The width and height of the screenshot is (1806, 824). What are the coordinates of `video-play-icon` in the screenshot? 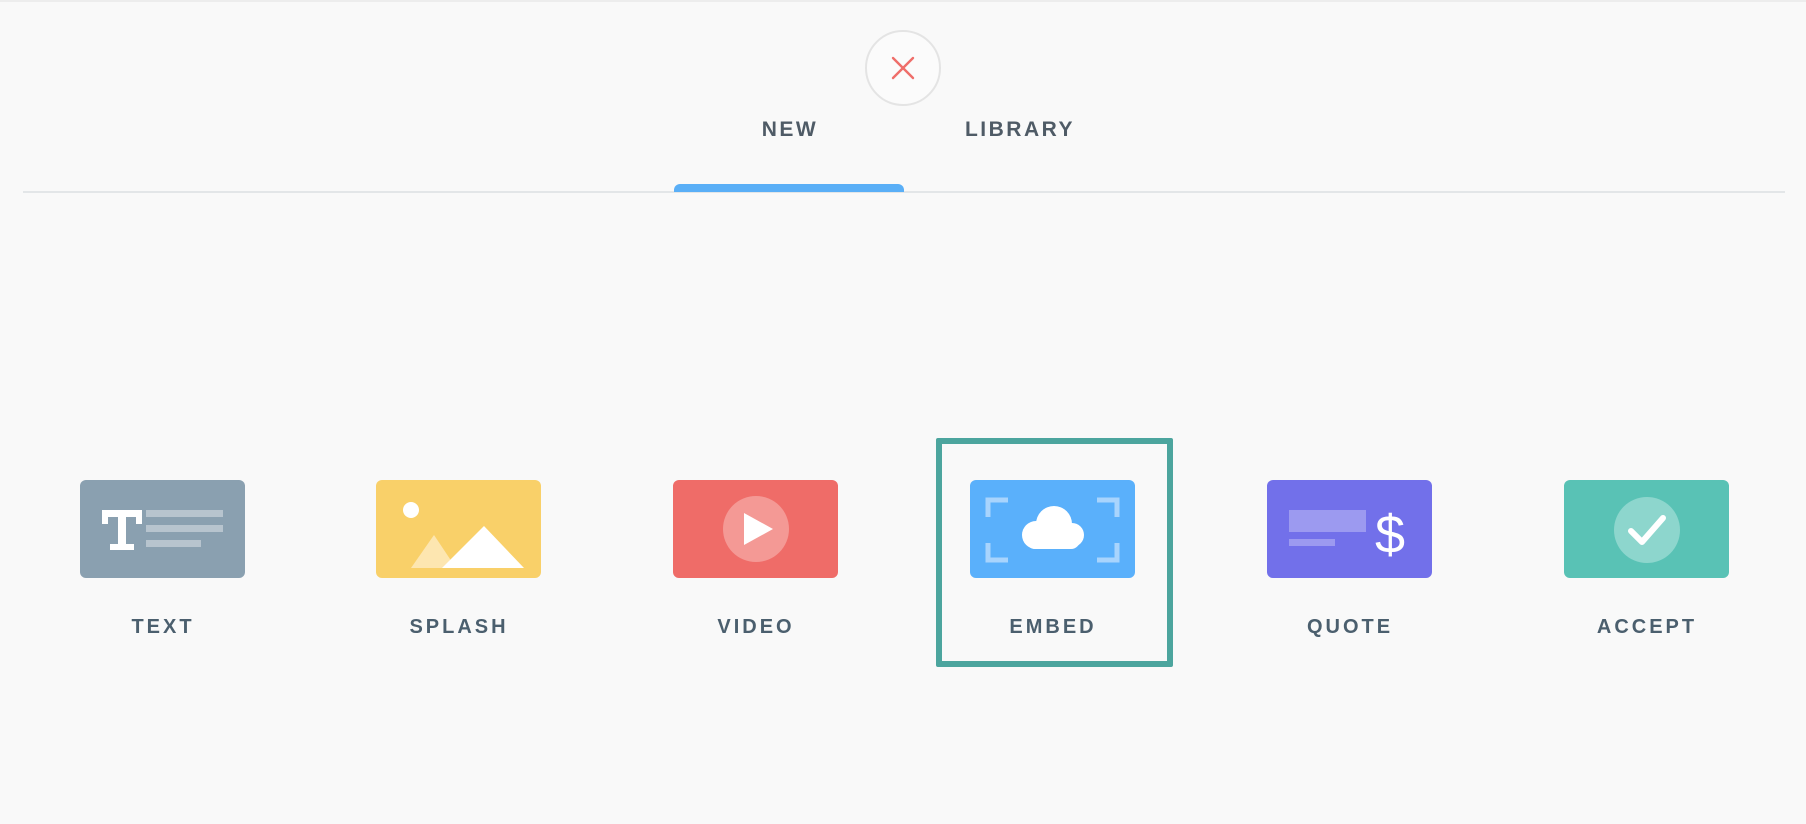 It's located at (756, 529).